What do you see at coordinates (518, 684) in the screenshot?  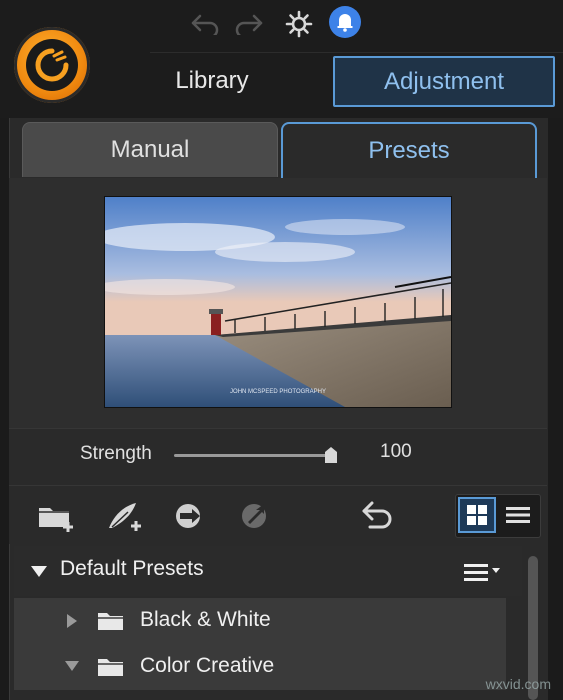 I see `site-watermark: wxvid.com` at bounding box center [518, 684].